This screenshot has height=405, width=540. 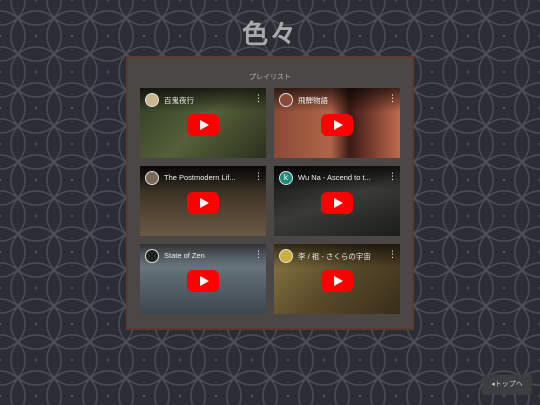 I want to click on video-card-4: k Wu Na - Ascend to t... ⋮, so click(x=337, y=201).